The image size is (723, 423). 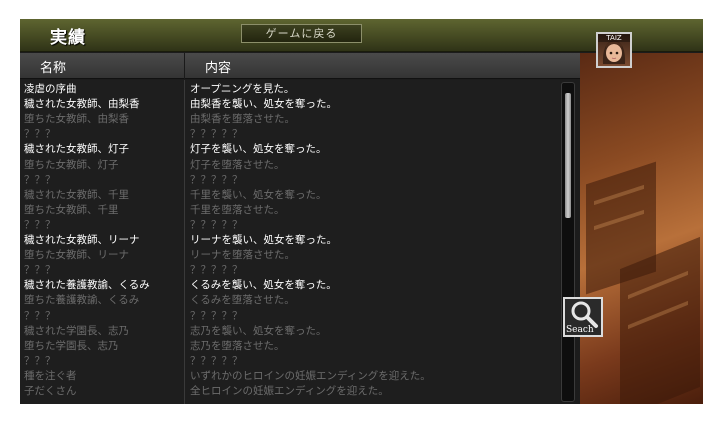 What do you see at coordinates (237, 209) in the screenshot?
I see `achievement-description: 千里を堕落させた。` at bounding box center [237, 209].